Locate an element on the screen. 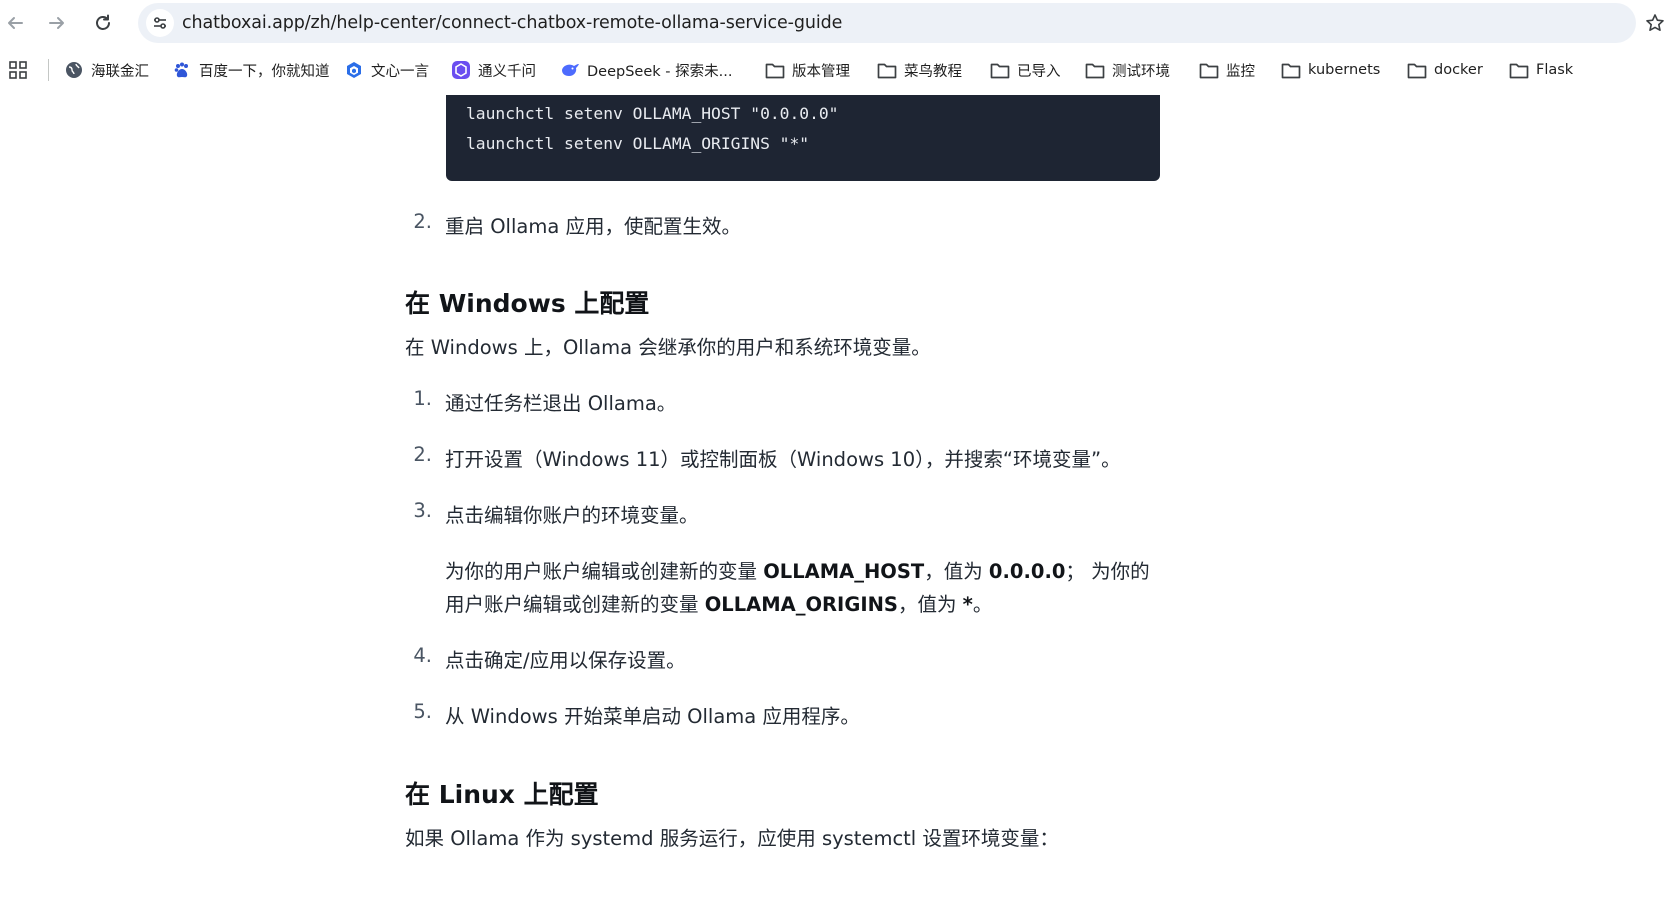 Image resolution: width=1675 pixels, height=916 pixels. bookmark-label: docker is located at coordinates (1458, 70).